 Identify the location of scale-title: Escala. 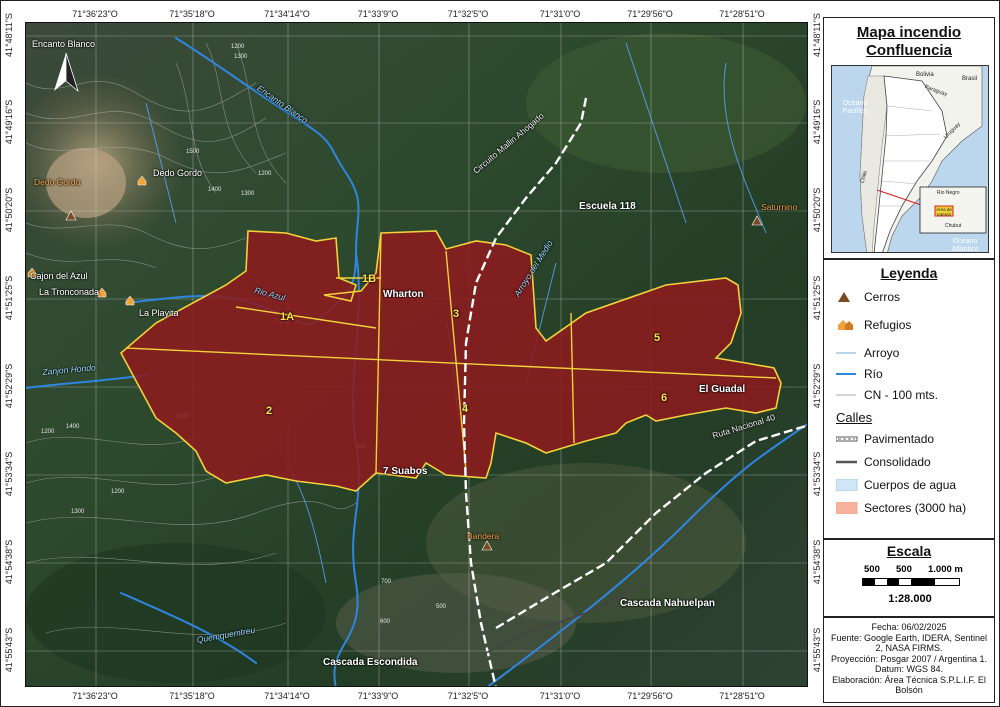
(909, 551).